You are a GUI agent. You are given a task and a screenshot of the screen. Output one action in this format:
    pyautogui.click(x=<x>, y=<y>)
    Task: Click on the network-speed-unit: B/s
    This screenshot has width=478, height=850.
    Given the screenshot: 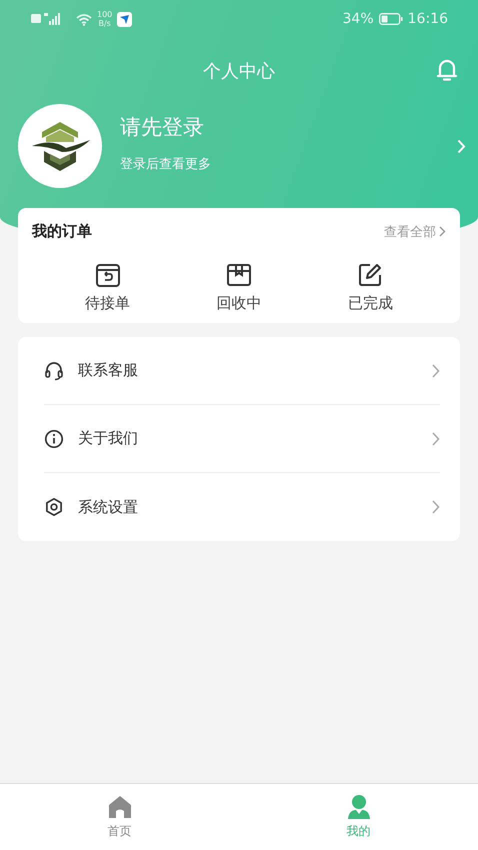 What is the action you would take?
    pyautogui.click(x=104, y=23)
    